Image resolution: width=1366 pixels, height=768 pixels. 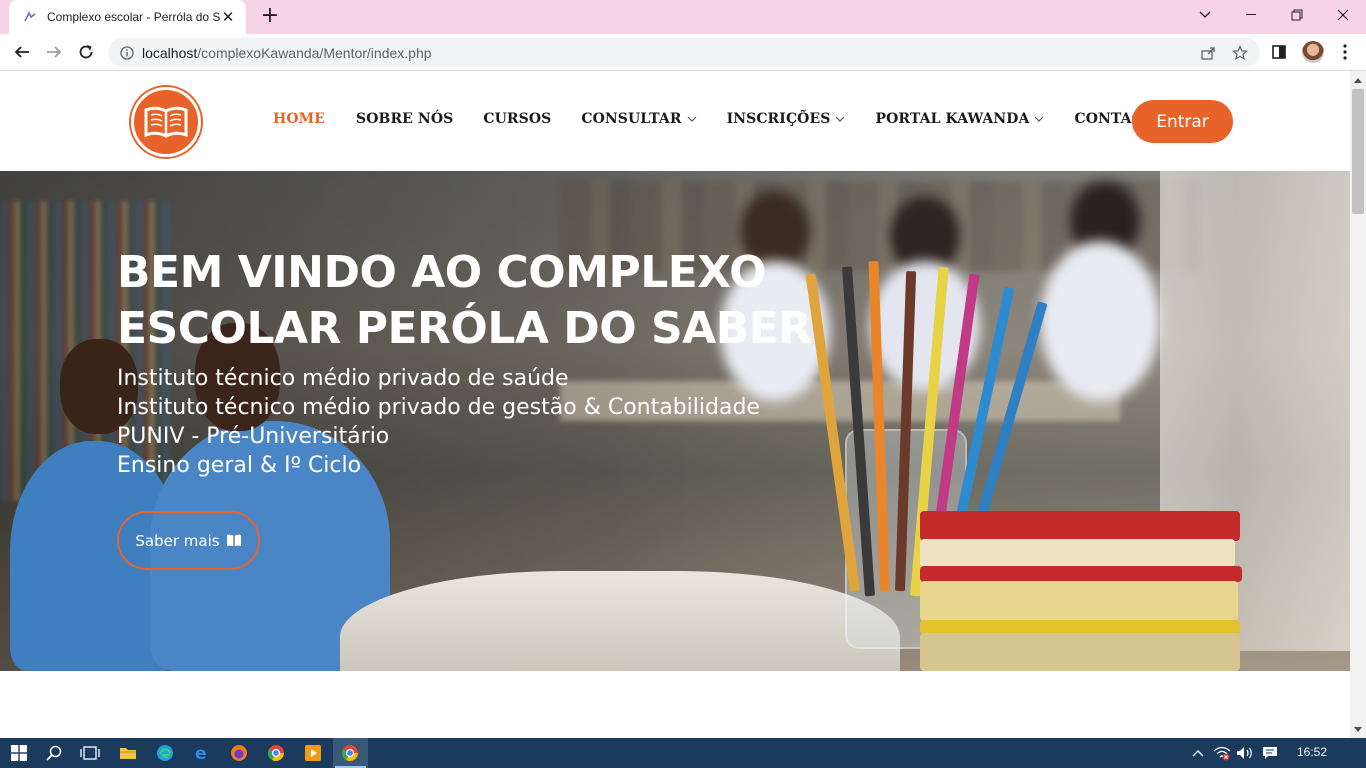 I want to click on hero-course-line: PUNIV - Pré-Universitário, so click(x=253, y=436).